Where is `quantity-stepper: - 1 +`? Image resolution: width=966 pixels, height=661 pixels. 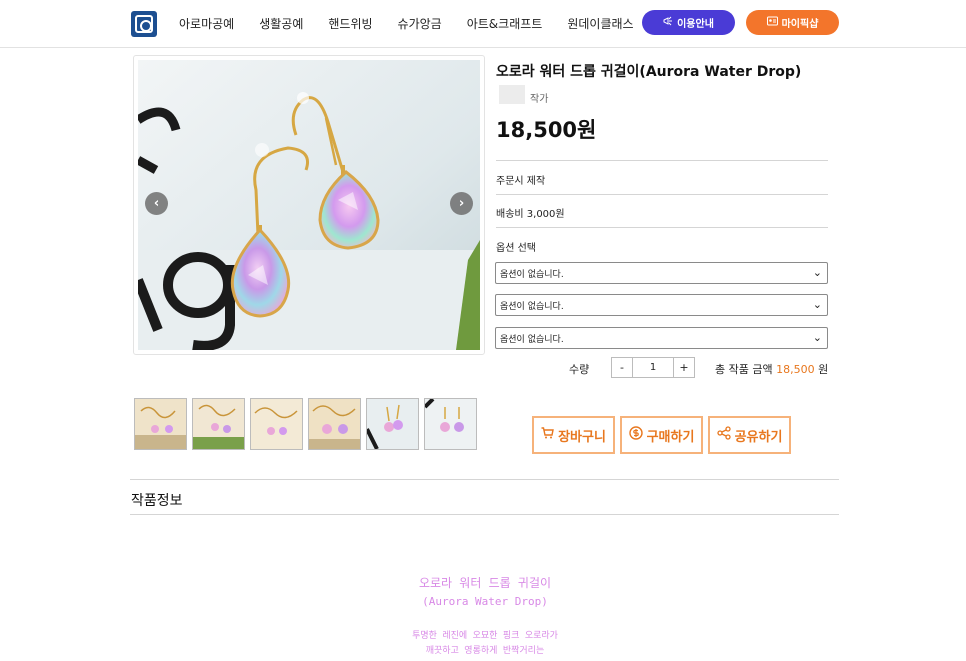
quantity-stepper: - 1 + is located at coordinates (653, 367).